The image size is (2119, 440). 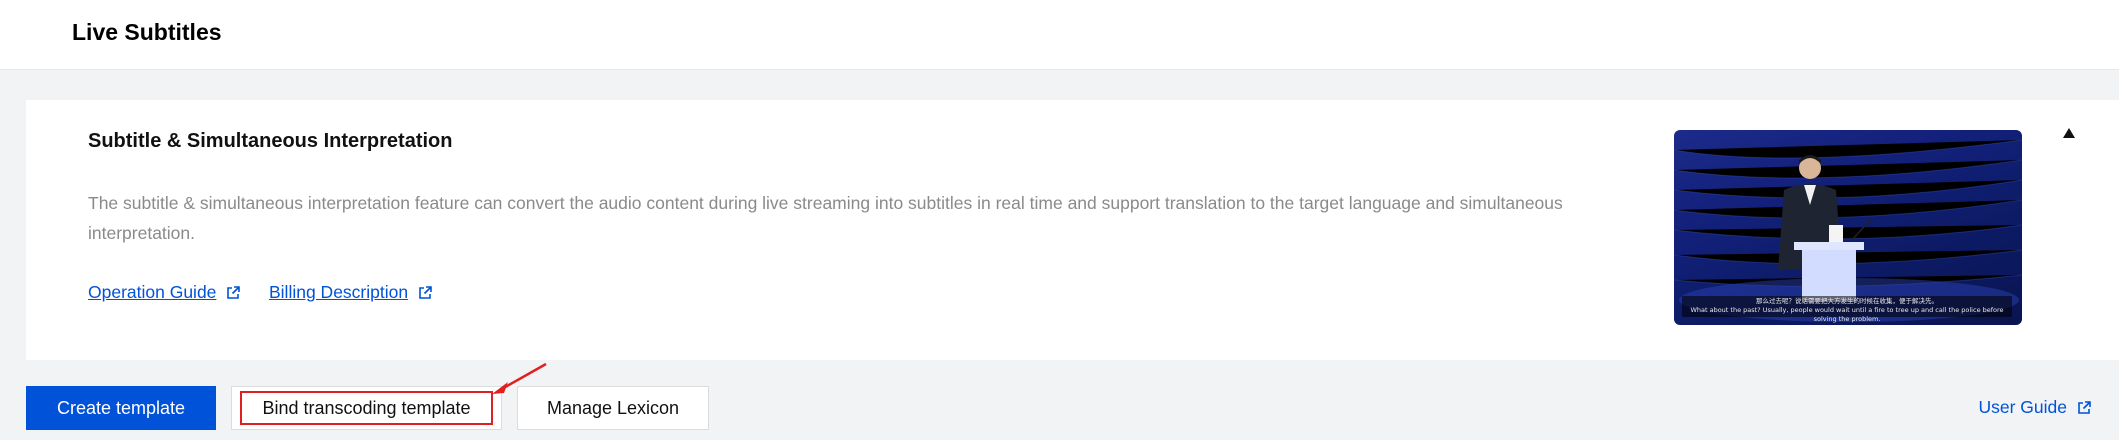 I want to click on highlight-box, so click(x=366, y=408).